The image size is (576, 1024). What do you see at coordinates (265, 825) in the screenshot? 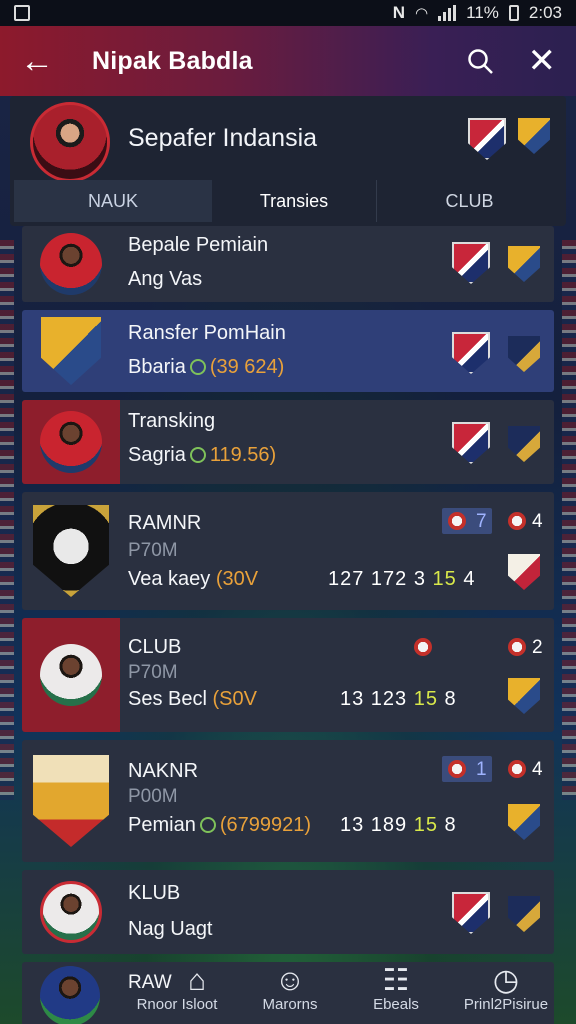
I see `transfer-amount: (6799921)` at bounding box center [265, 825].